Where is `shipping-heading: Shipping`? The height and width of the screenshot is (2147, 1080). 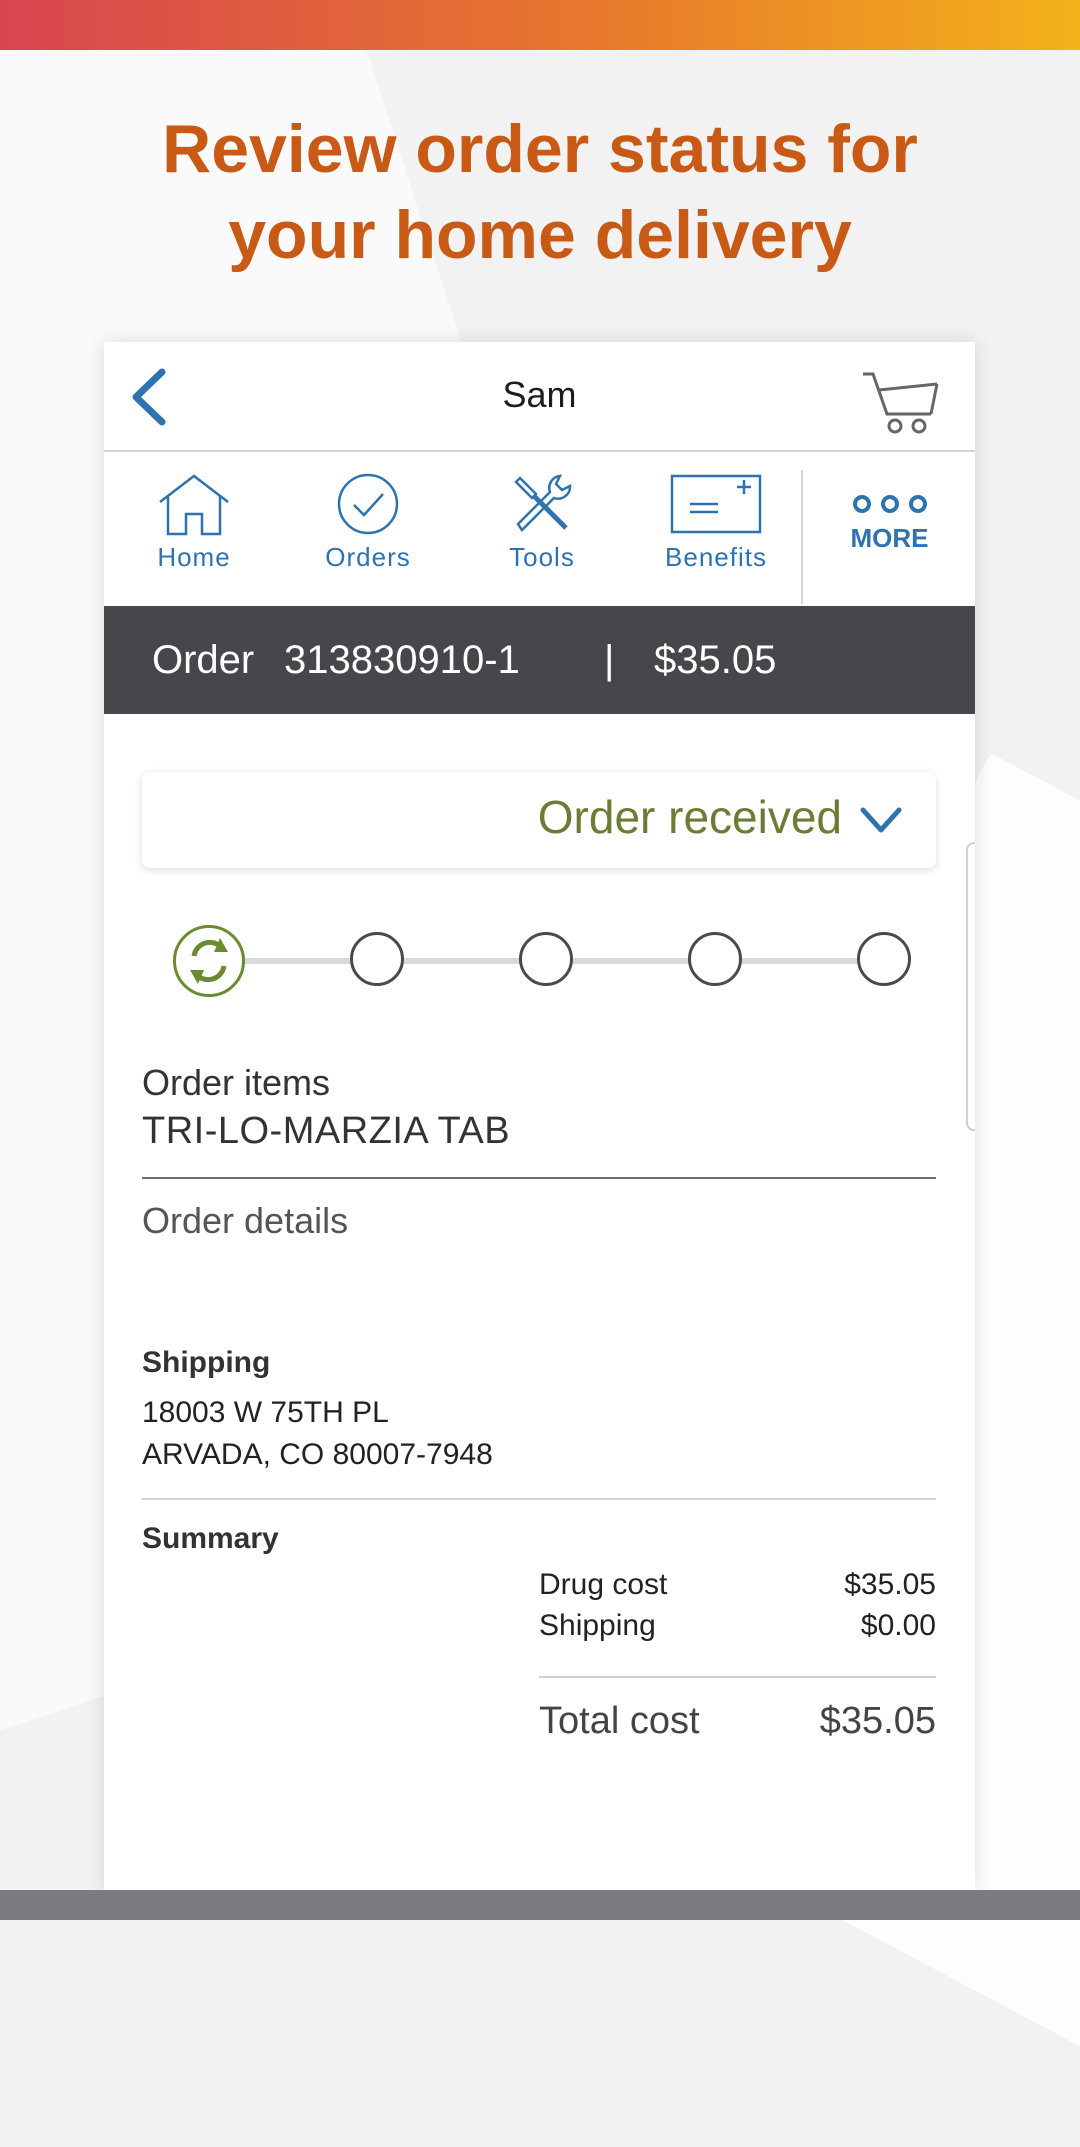
shipping-heading: Shipping is located at coordinates (206, 1362).